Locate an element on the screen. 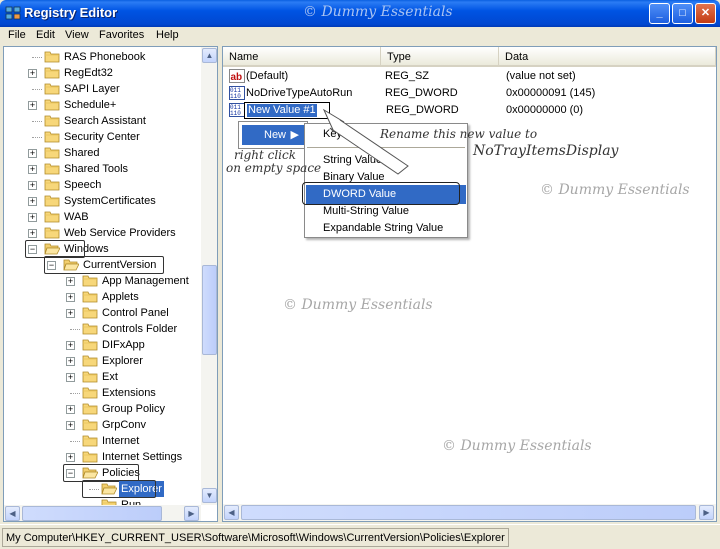 Image resolution: width=720 pixels, height=549 pixels. tree-item: + Shared Tools is located at coordinates (102, 169).